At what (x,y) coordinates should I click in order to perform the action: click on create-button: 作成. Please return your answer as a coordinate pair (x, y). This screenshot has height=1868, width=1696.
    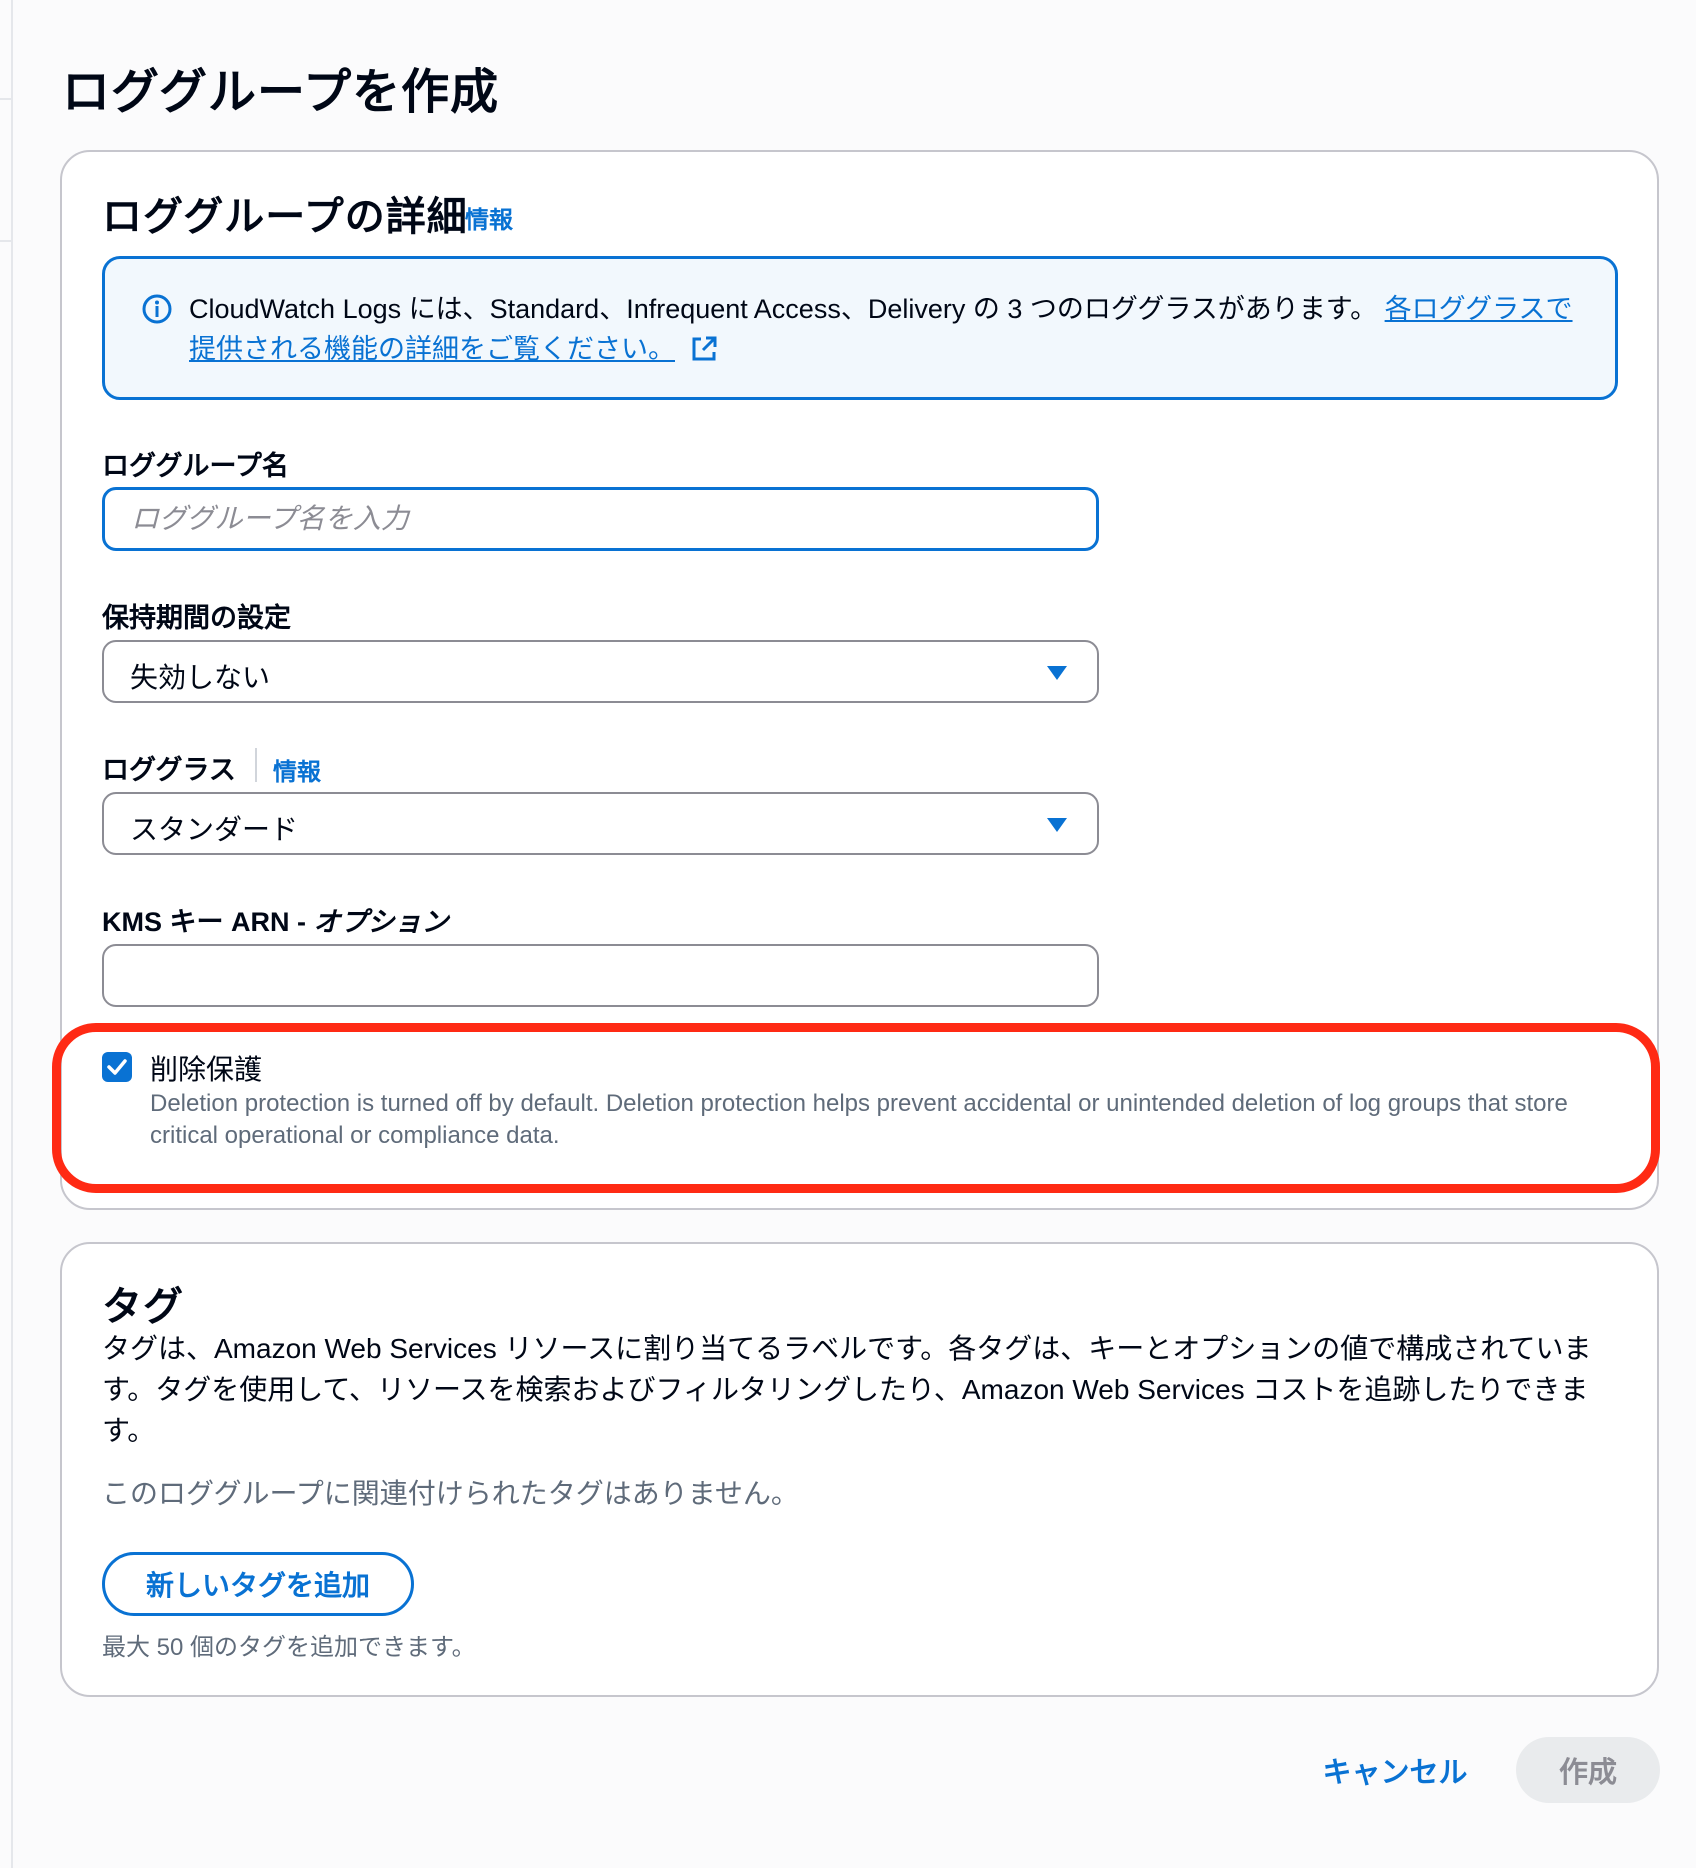
    Looking at the image, I should click on (1588, 1770).